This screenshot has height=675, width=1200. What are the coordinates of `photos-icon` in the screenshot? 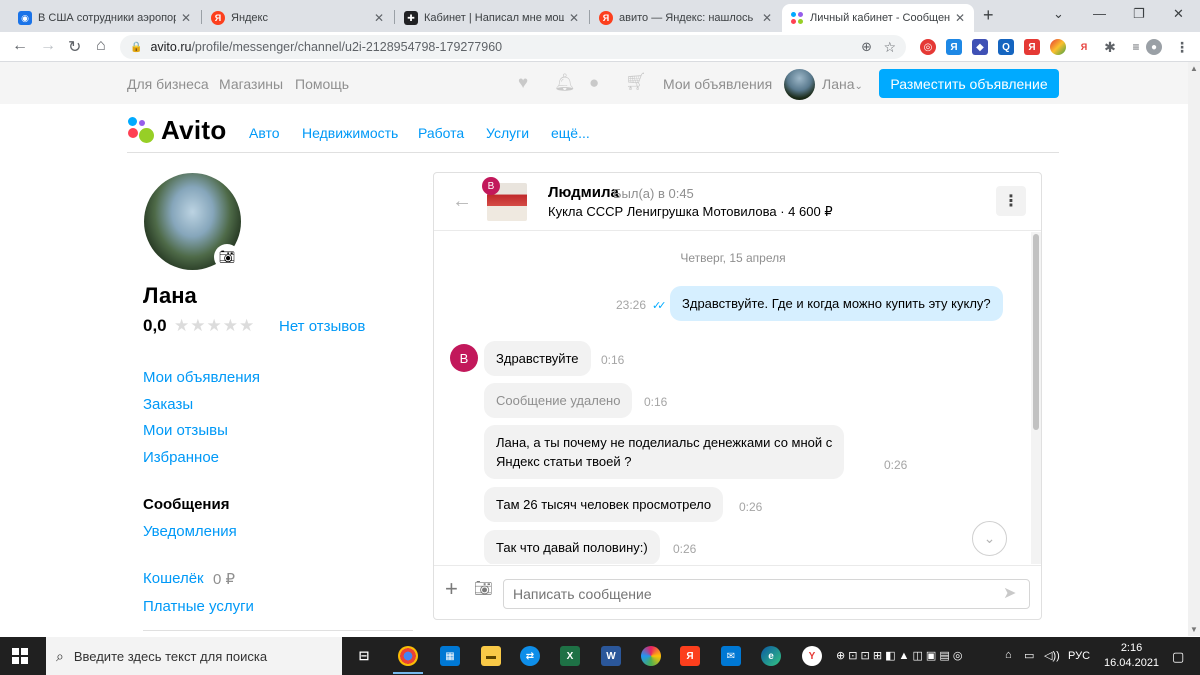 It's located at (651, 656).